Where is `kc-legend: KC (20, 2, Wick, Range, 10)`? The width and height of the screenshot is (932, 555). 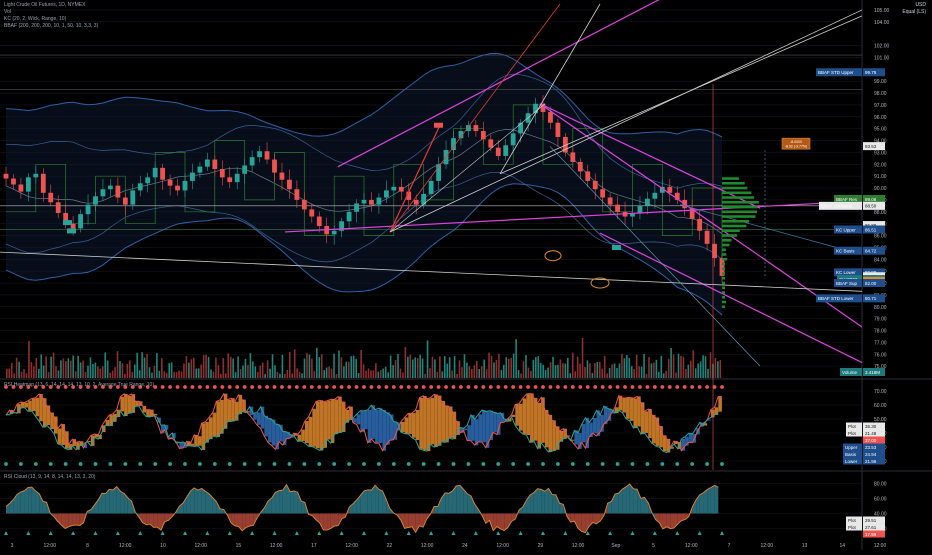 kc-legend: KC (20, 2, Wick, Range, 10) is located at coordinates (35, 19).